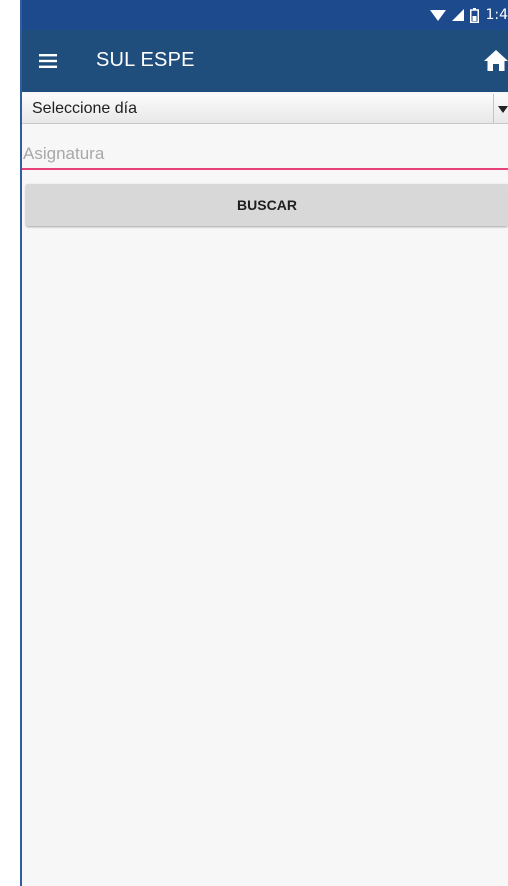 The image size is (508, 886). What do you see at coordinates (265, 61) in the screenshot?
I see `app-toolbar: SUL ESPE` at bounding box center [265, 61].